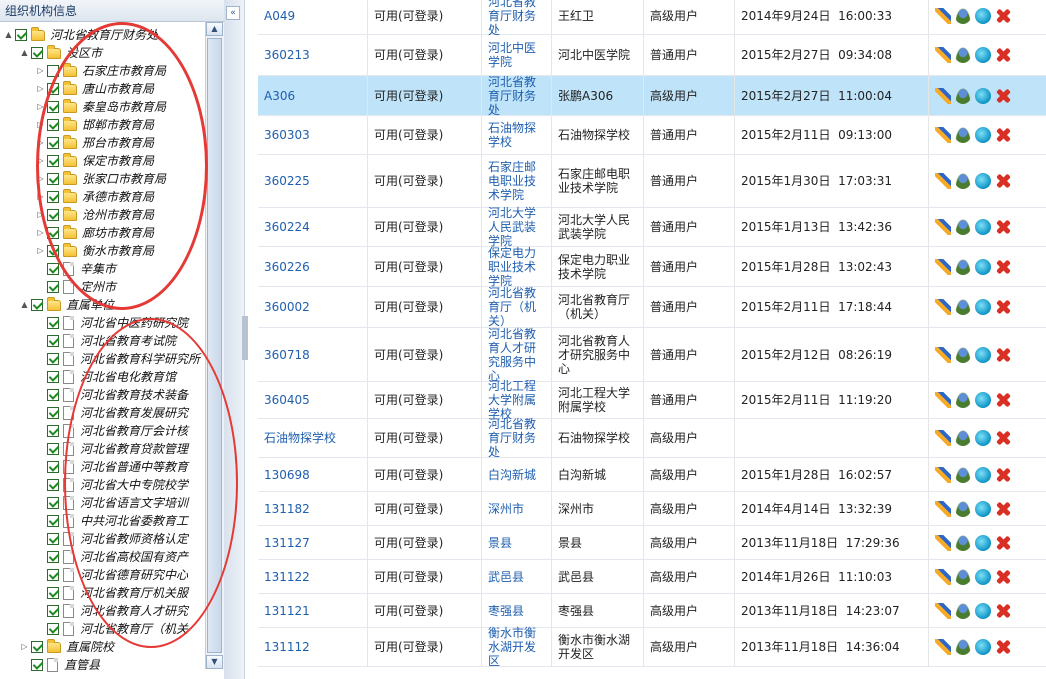 The width and height of the screenshot is (1046, 679). What do you see at coordinates (134, 485) in the screenshot?
I see `tree-node-label: 河北省大中专院校学` at bounding box center [134, 485].